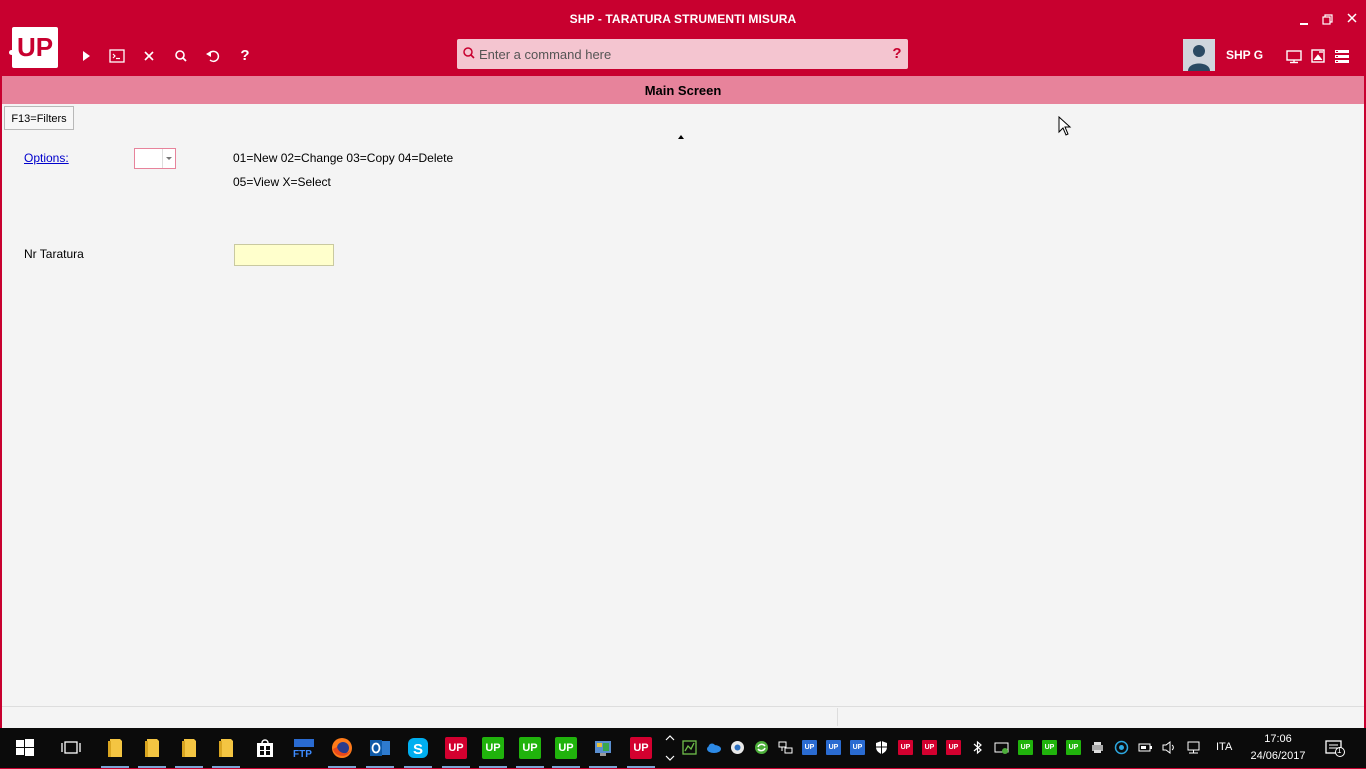 The image size is (1366, 769). Describe the element at coordinates (35, 47) in the screenshot. I see `up-logo: UP` at that location.